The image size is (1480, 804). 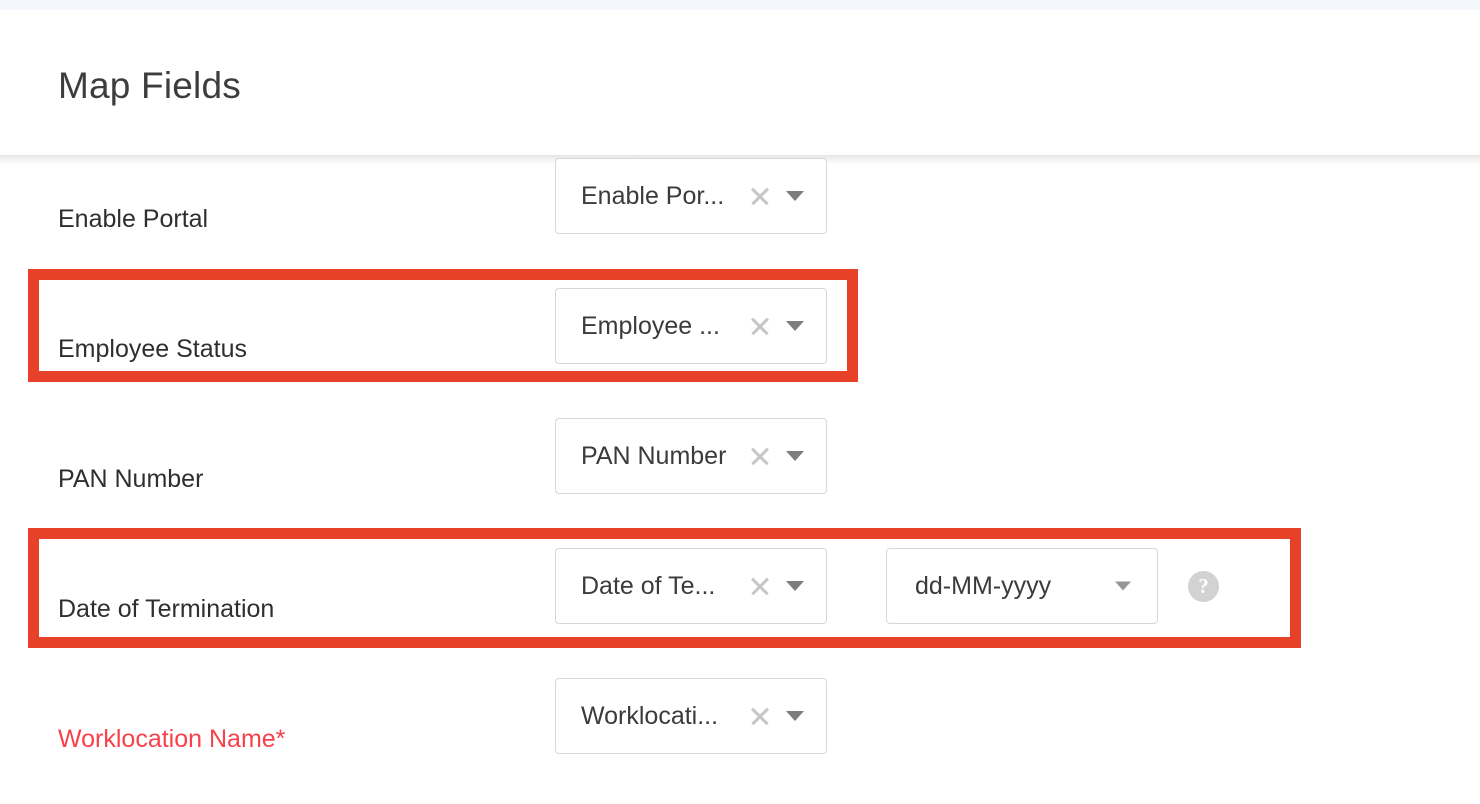 I want to click on help-icon: ?, so click(x=1203, y=586).